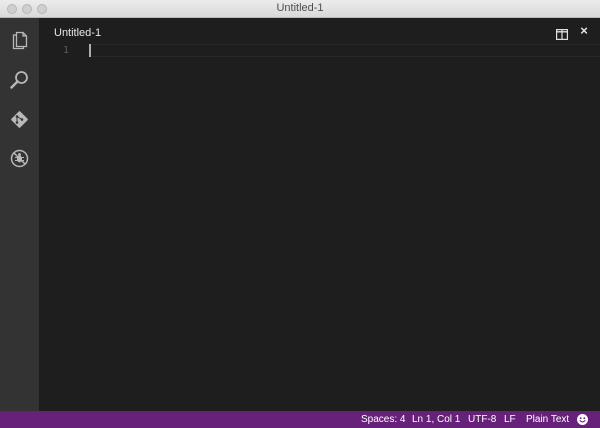 This screenshot has height=428, width=600. I want to click on explorer-icon, so click(19, 40).